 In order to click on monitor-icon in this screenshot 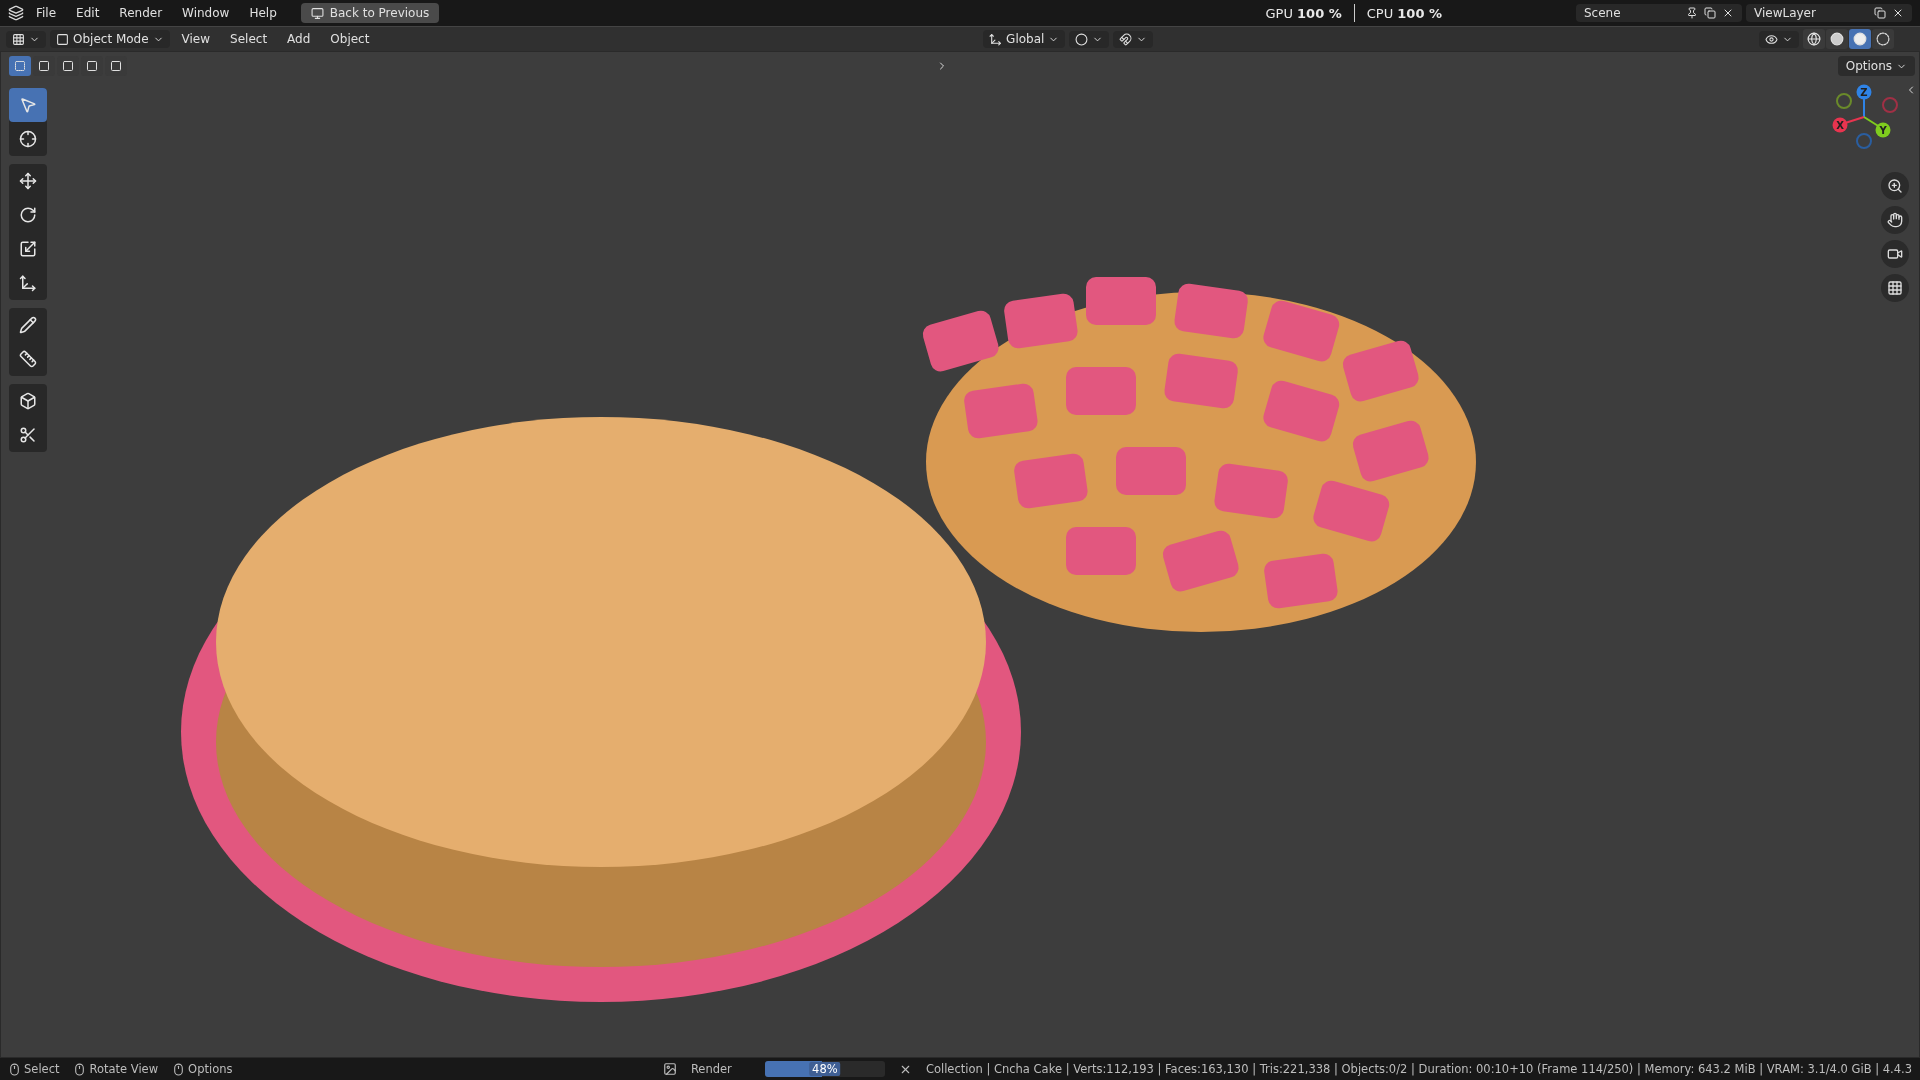, I will do `click(317, 13)`.